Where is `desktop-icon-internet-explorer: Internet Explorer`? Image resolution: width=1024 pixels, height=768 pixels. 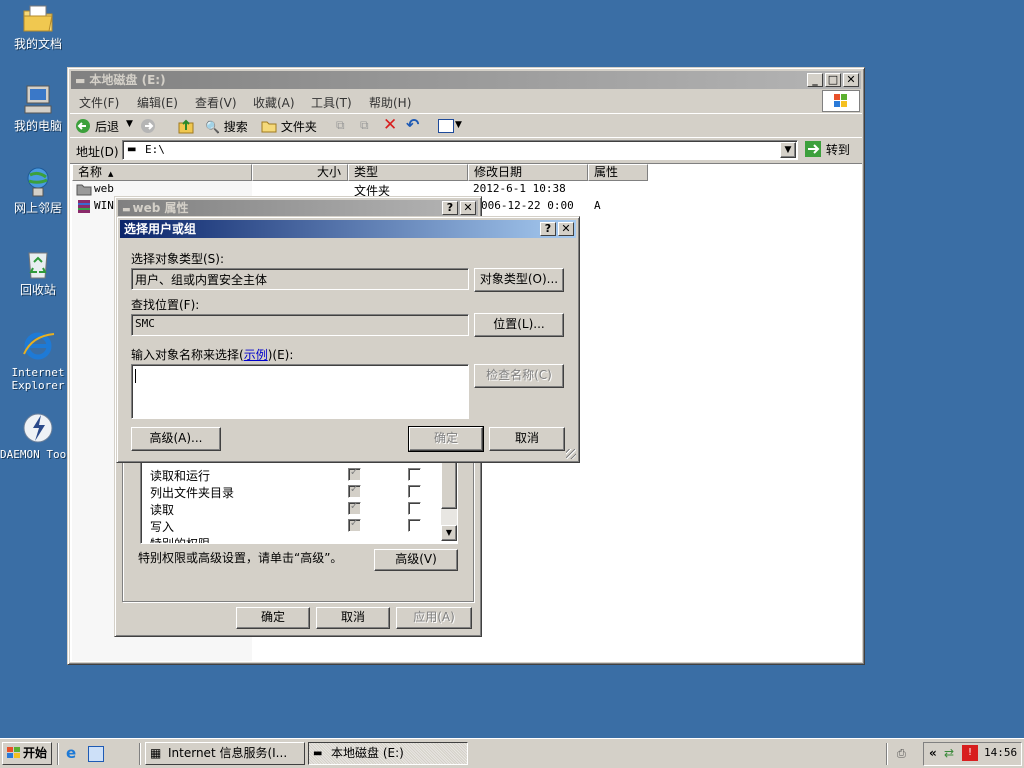
desktop-icon-internet-explorer: Internet Explorer is located at coordinates (38, 361).